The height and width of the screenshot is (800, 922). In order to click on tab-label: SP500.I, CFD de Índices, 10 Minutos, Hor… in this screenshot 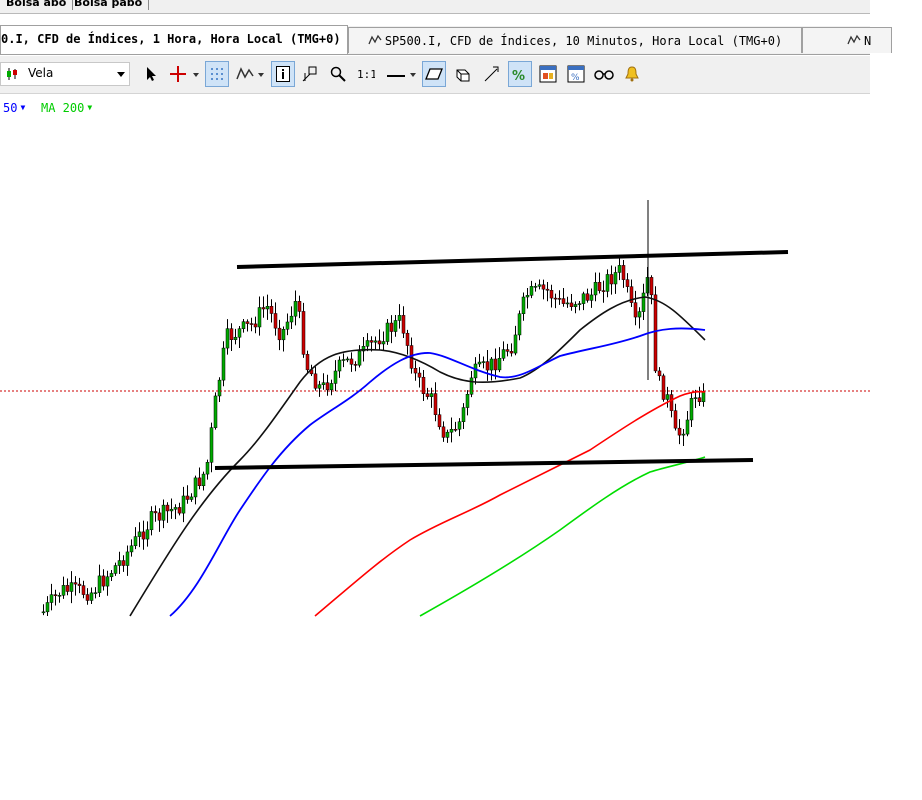, I will do `click(583, 41)`.